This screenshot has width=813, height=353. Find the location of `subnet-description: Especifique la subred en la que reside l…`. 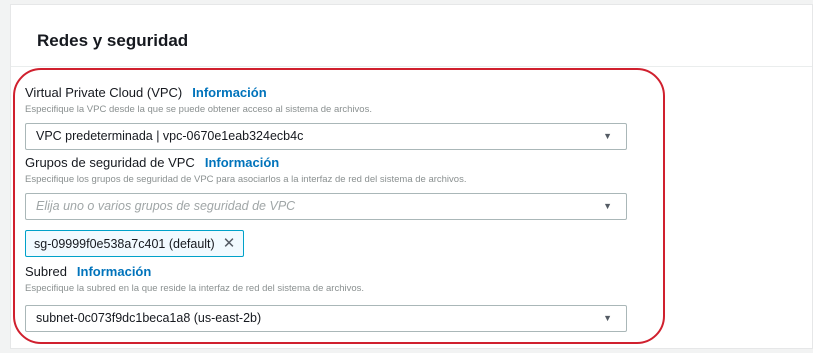

subnet-description: Especifique la subred en la que reside l… is located at coordinates (195, 288).